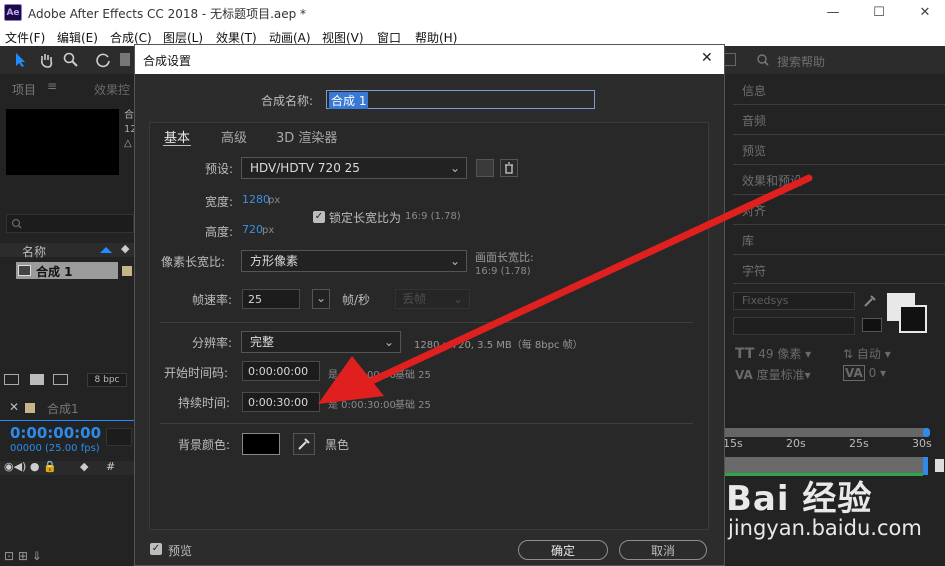  I want to click on watermark-logo: Bai 经验, so click(799, 499).